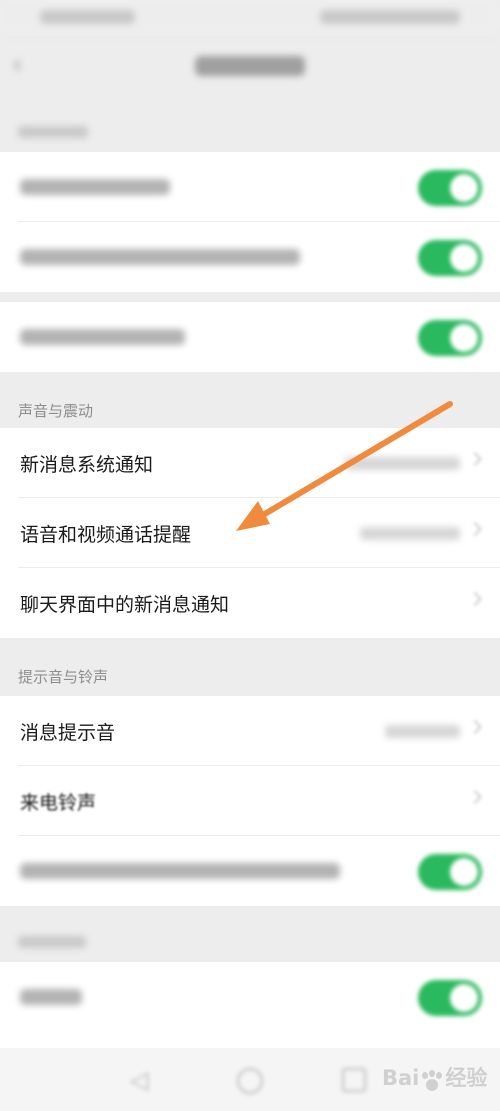  I want to click on watermark-brand-left: Bai, so click(401, 1078).